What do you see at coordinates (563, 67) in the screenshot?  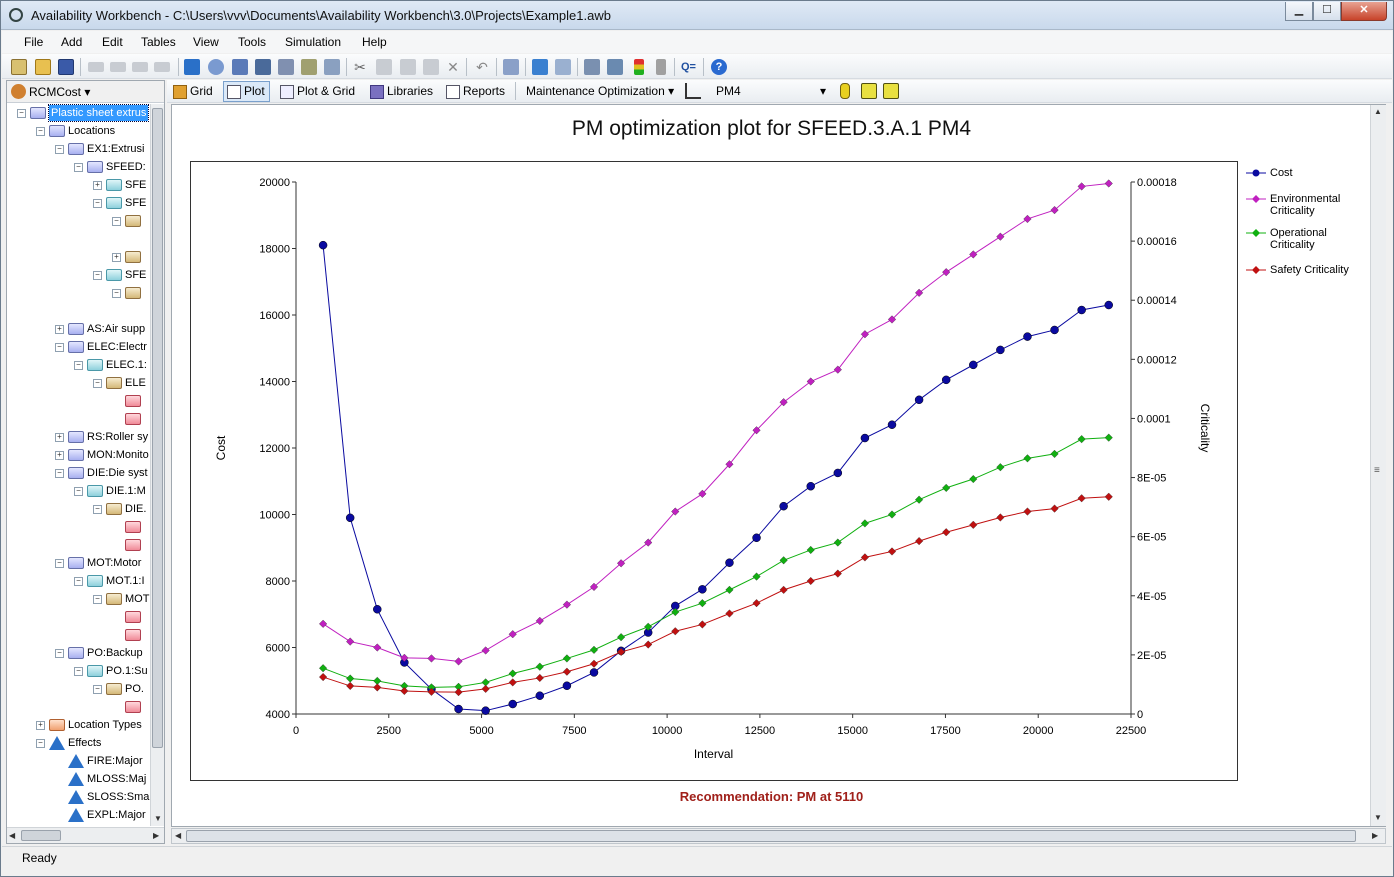 I see `report-icon` at bounding box center [563, 67].